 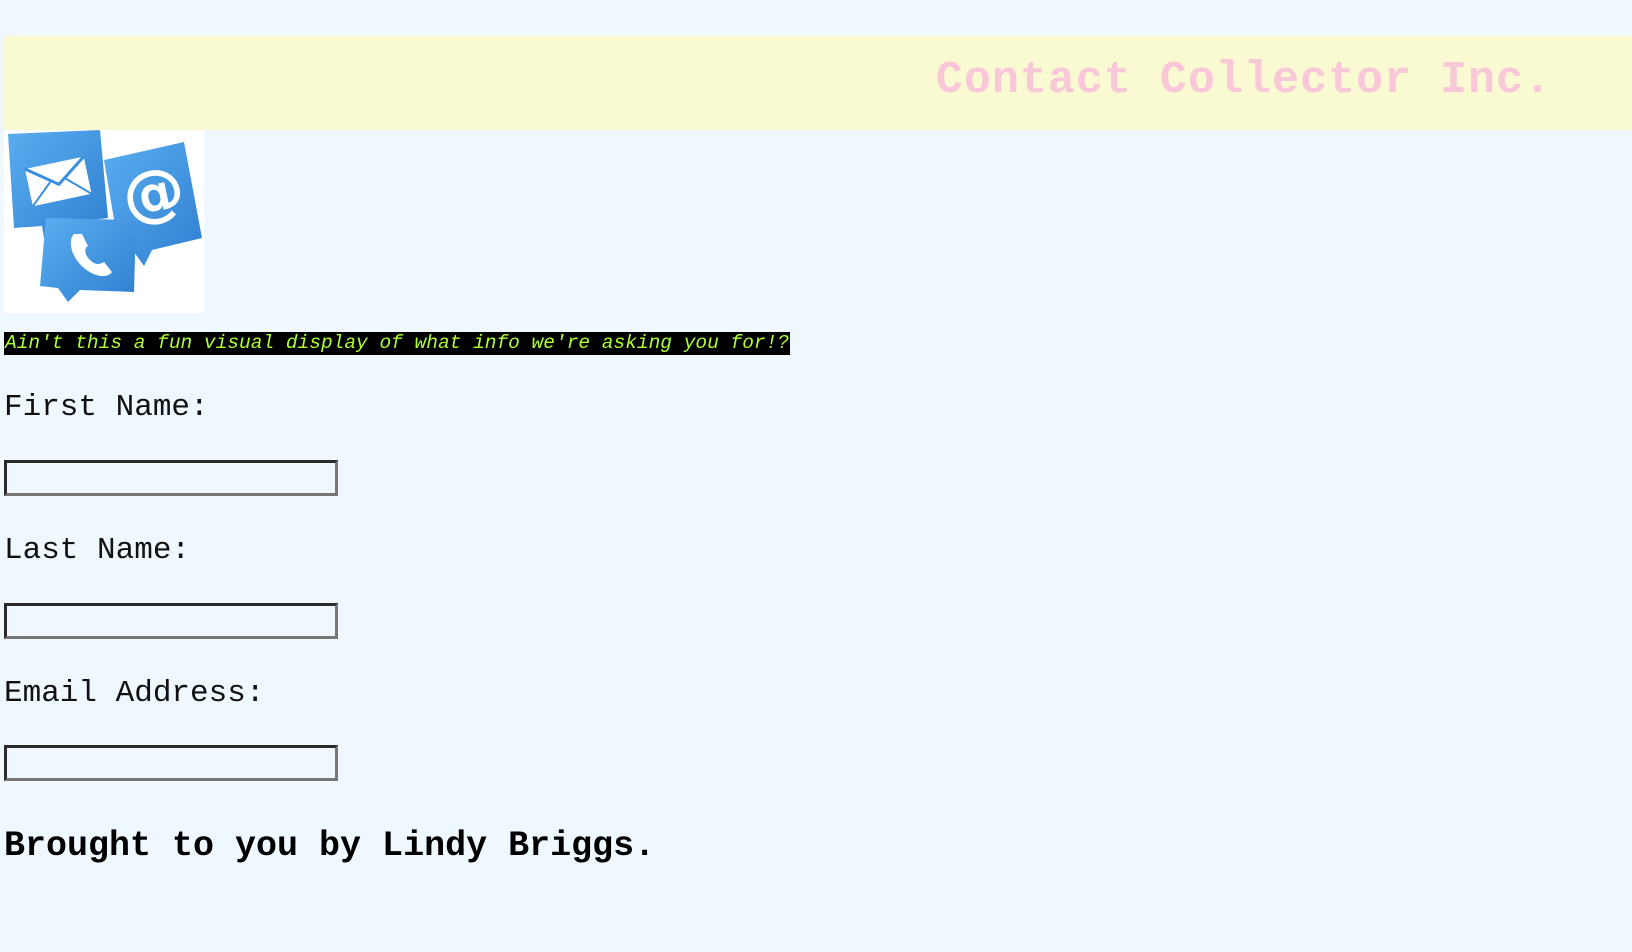 I want to click on phone-icon, so click(x=88, y=260).